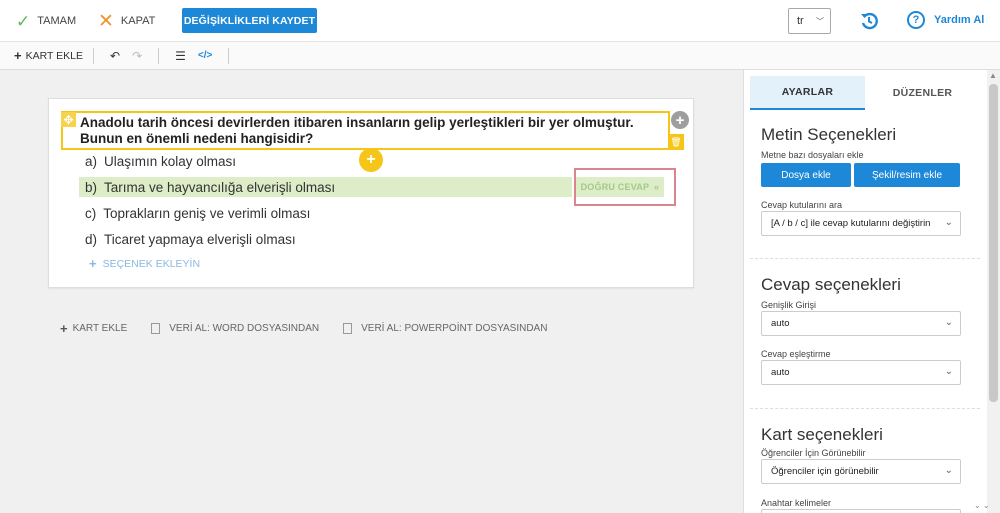 The width and height of the screenshot is (1000, 513). What do you see at coordinates (244, 328) in the screenshot?
I see `import-word-label: VERİ AL: WORD DOSYASINDAN` at bounding box center [244, 328].